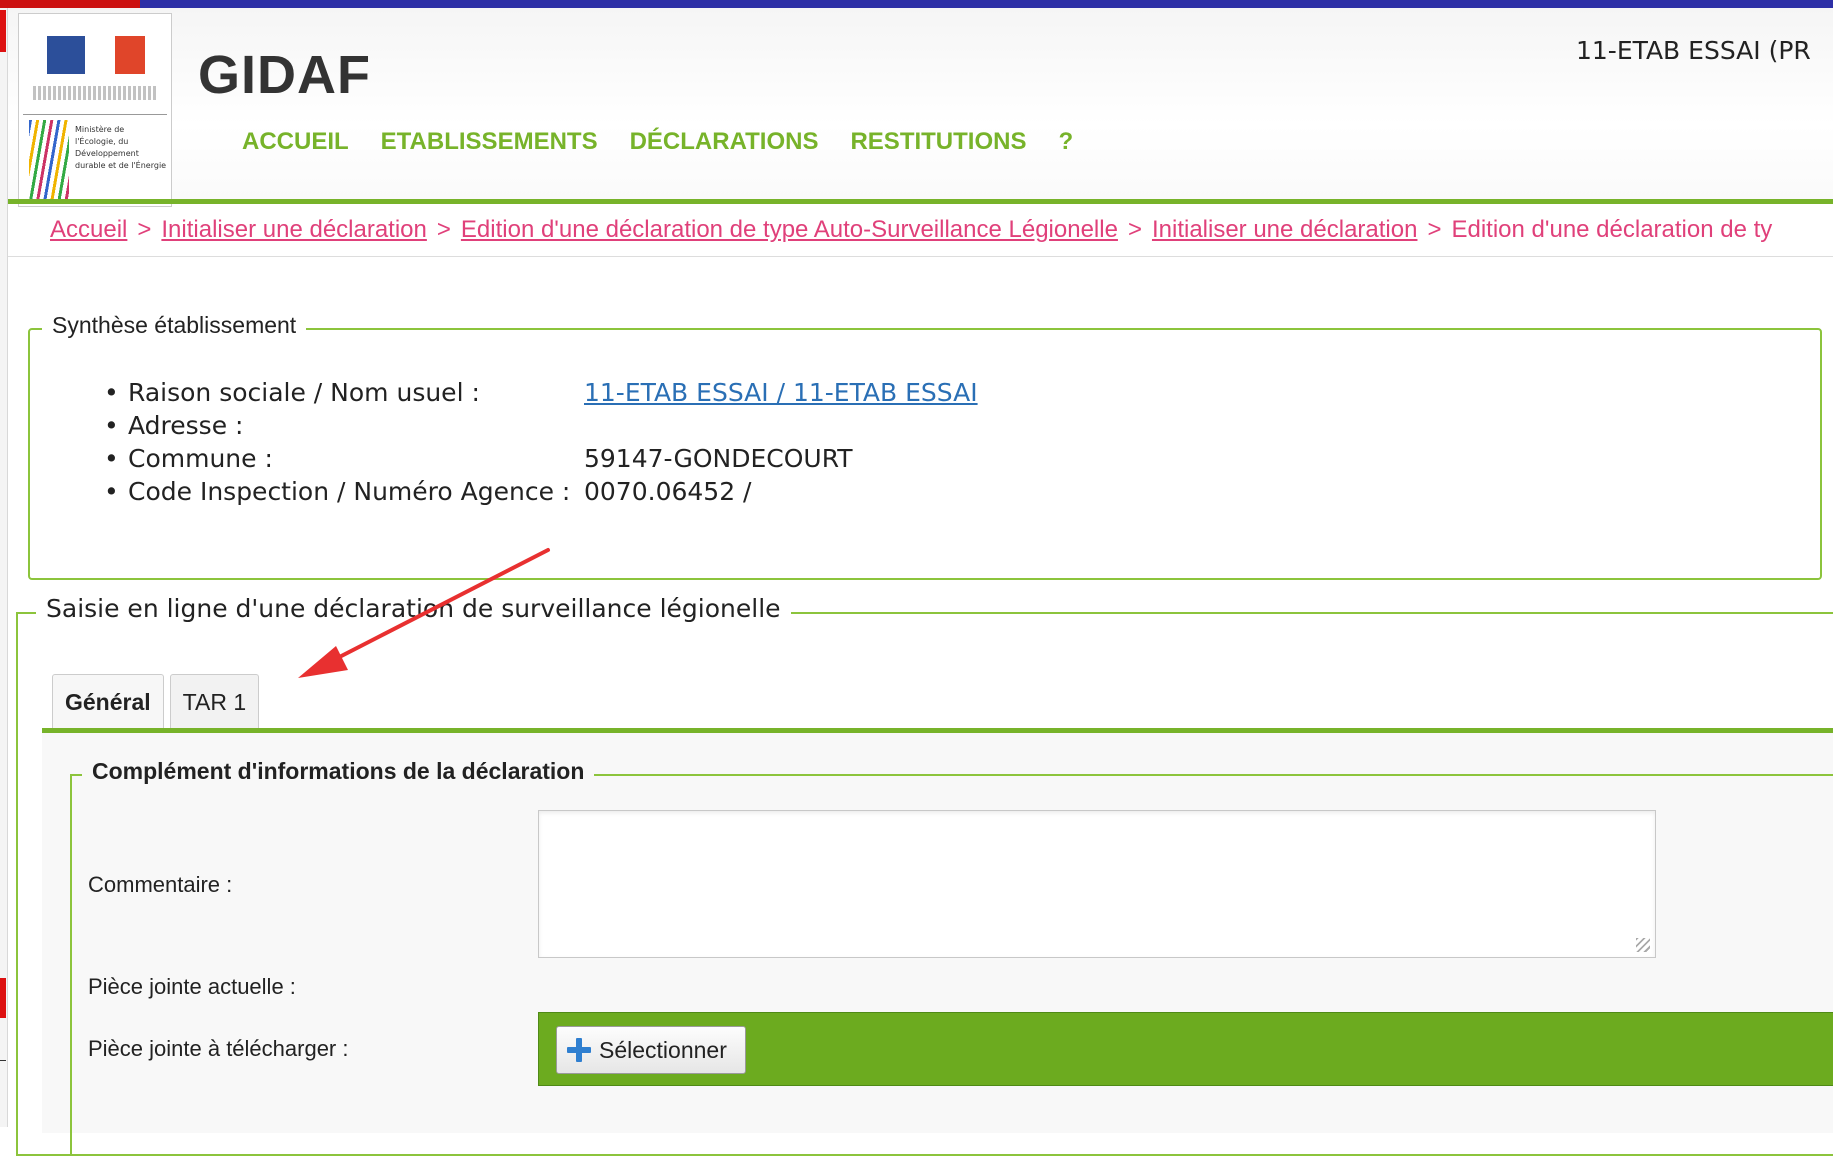  What do you see at coordinates (1693, 50) in the screenshot?
I see `user-info: 11-ETAB ESSAI (PR` at bounding box center [1693, 50].